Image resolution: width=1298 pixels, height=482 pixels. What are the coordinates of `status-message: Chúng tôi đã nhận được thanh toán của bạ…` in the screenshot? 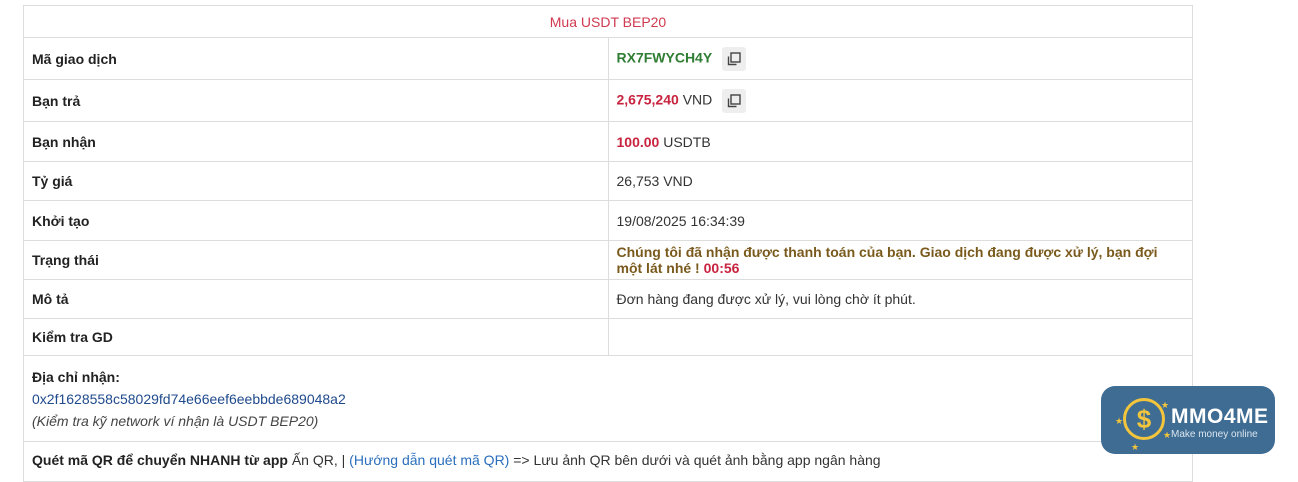 It's located at (887, 260).